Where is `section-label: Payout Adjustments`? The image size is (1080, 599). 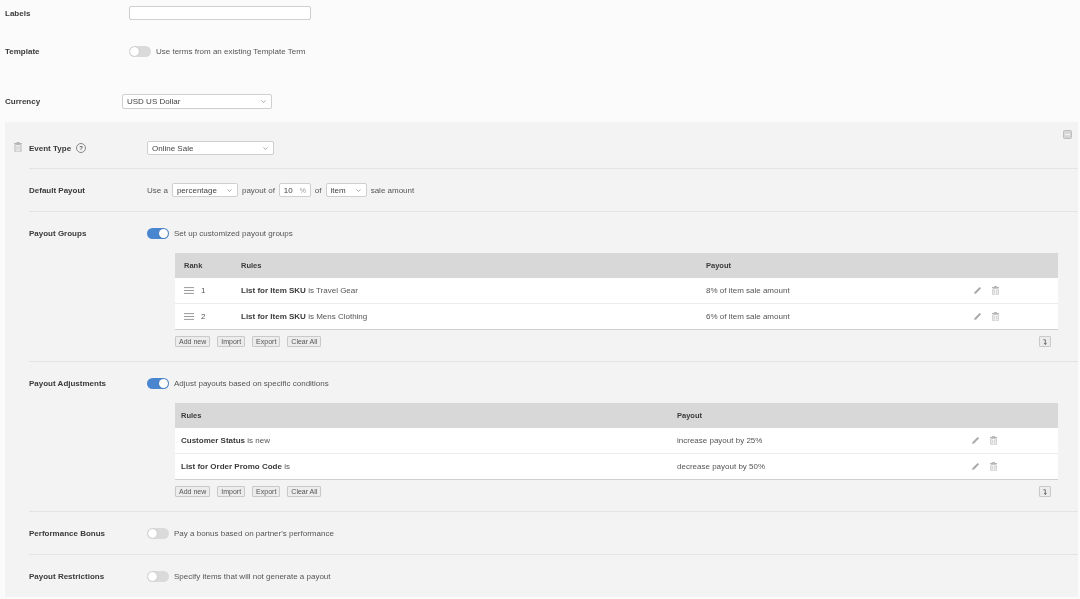 section-label: Payout Adjustments is located at coordinates (68, 383).